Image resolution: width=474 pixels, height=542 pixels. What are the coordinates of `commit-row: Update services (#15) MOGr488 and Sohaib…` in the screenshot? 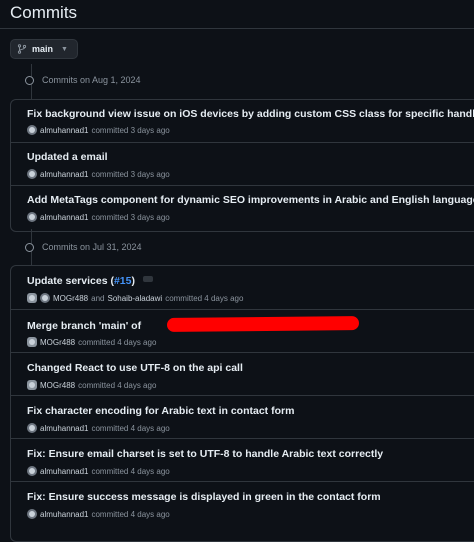 It's located at (242, 287).